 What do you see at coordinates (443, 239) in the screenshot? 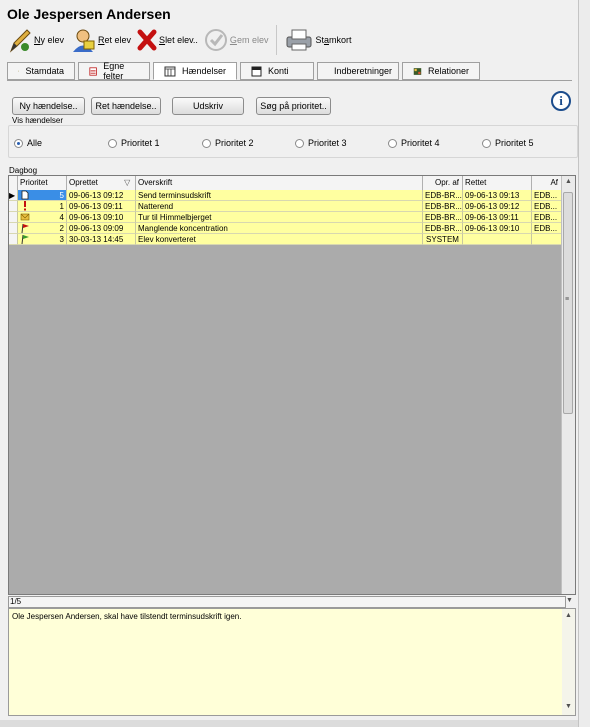
I see `cell-created-by: SYSTEM` at bounding box center [443, 239].